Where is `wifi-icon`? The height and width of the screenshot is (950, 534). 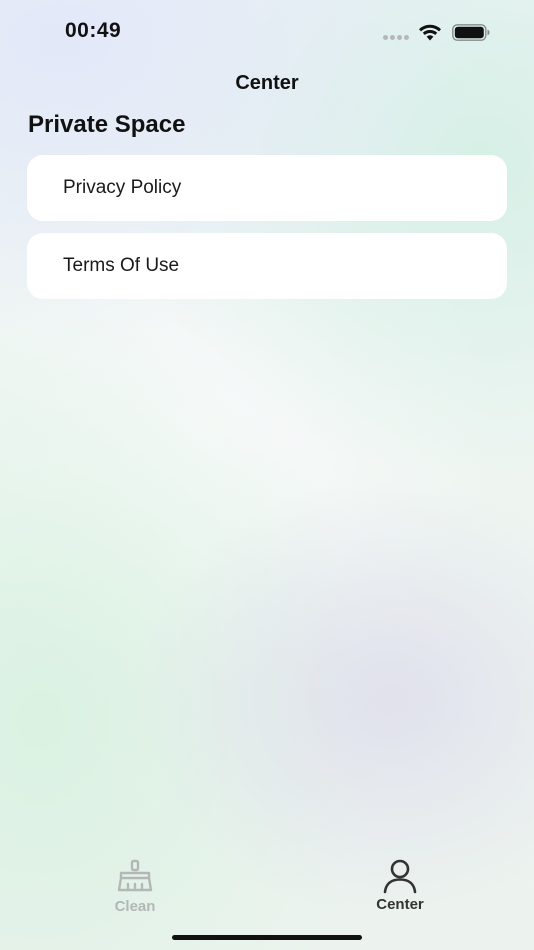
wifi-icon is located at coordinates (430, 32).